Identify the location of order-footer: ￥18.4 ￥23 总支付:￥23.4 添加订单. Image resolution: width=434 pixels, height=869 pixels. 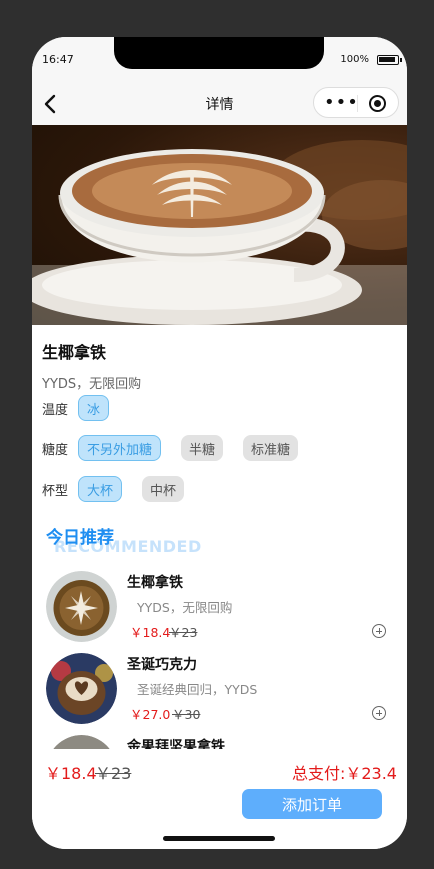
(219, 799).